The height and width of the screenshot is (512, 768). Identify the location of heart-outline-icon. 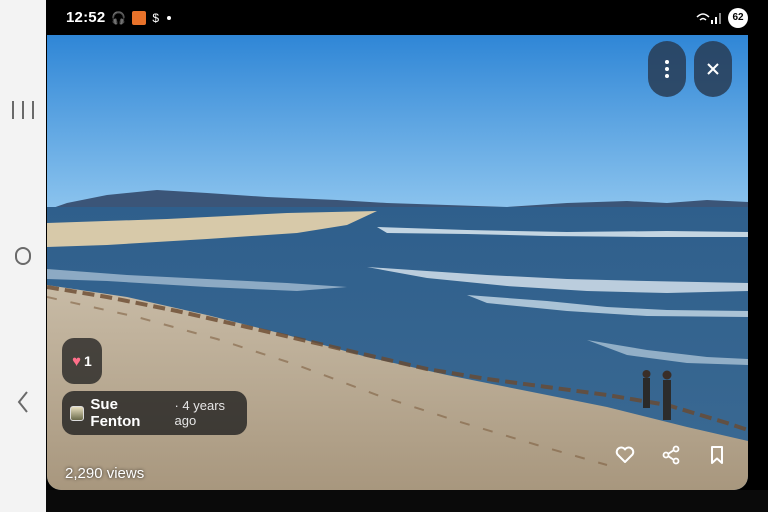
(625, 454).